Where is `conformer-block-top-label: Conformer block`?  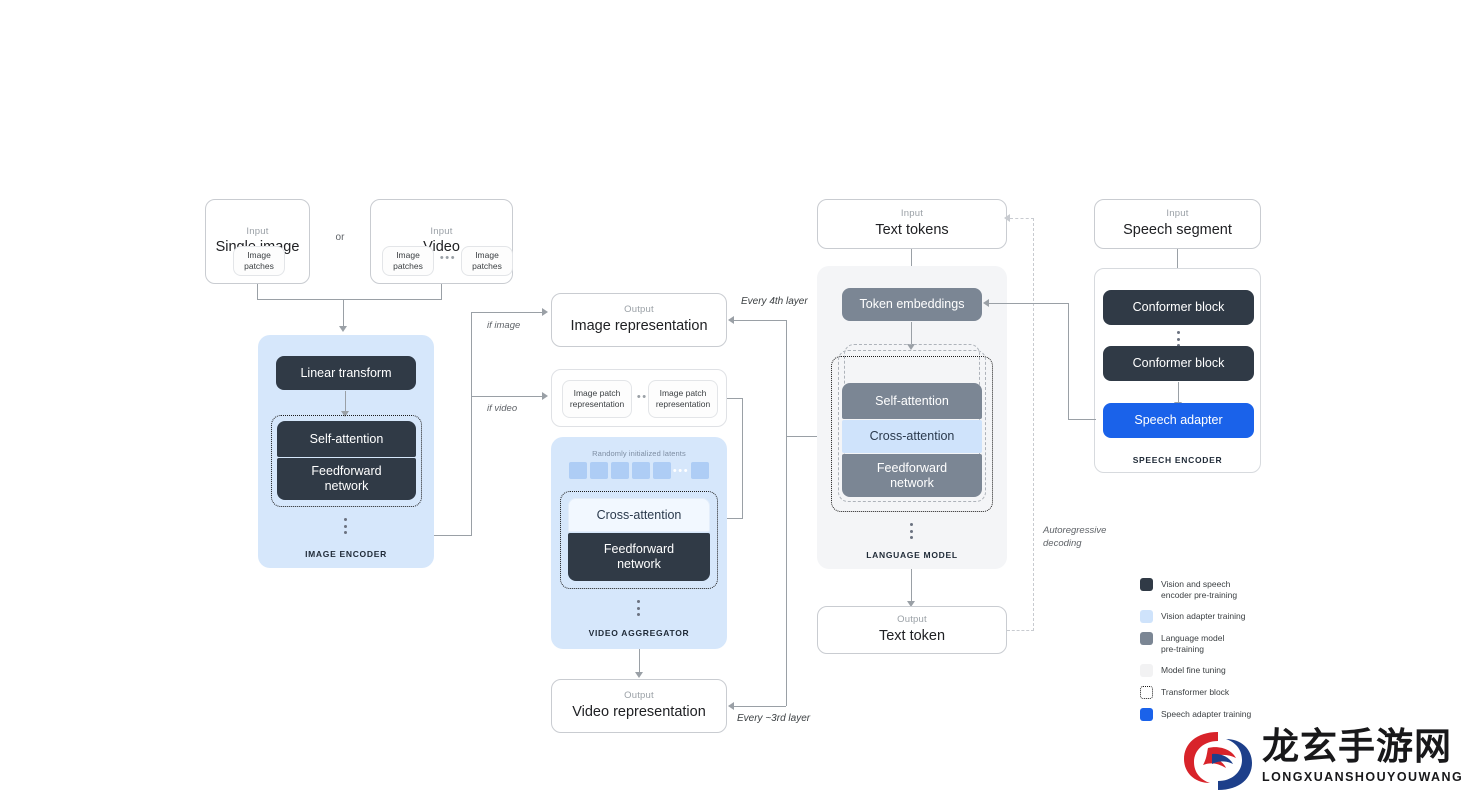 conformer-block-top-label: Conformer block is located at coordinates (1178, 307).